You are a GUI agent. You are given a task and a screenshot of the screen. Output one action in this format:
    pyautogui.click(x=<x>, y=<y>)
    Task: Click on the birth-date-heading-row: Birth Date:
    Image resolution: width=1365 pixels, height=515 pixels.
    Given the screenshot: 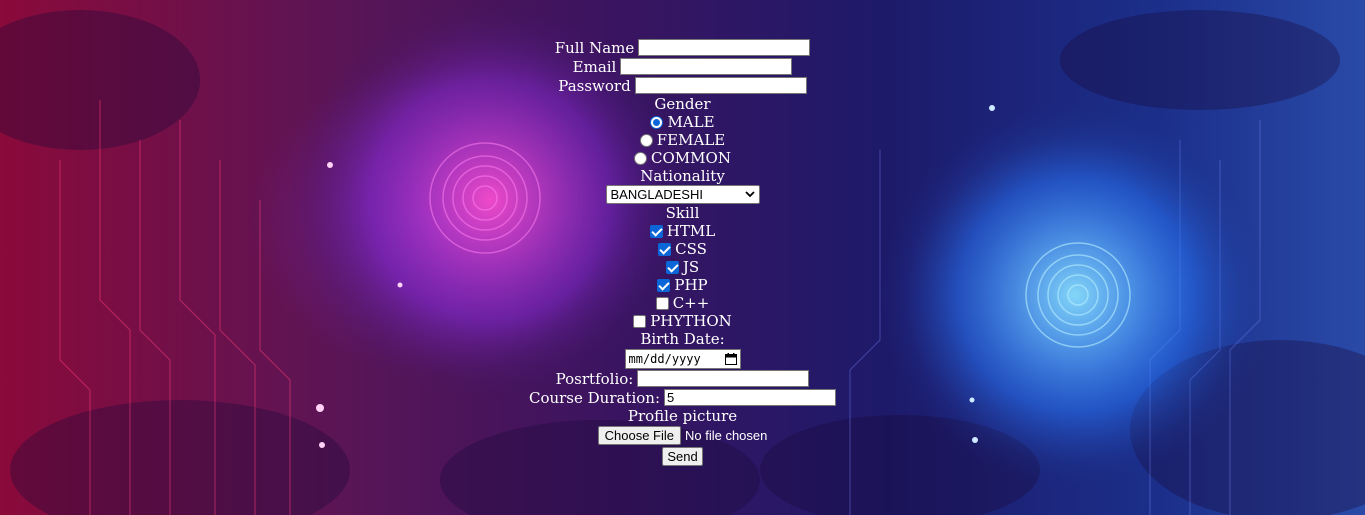 What is the action you would take?
    pyautogui.click(x=682, y=339)
    